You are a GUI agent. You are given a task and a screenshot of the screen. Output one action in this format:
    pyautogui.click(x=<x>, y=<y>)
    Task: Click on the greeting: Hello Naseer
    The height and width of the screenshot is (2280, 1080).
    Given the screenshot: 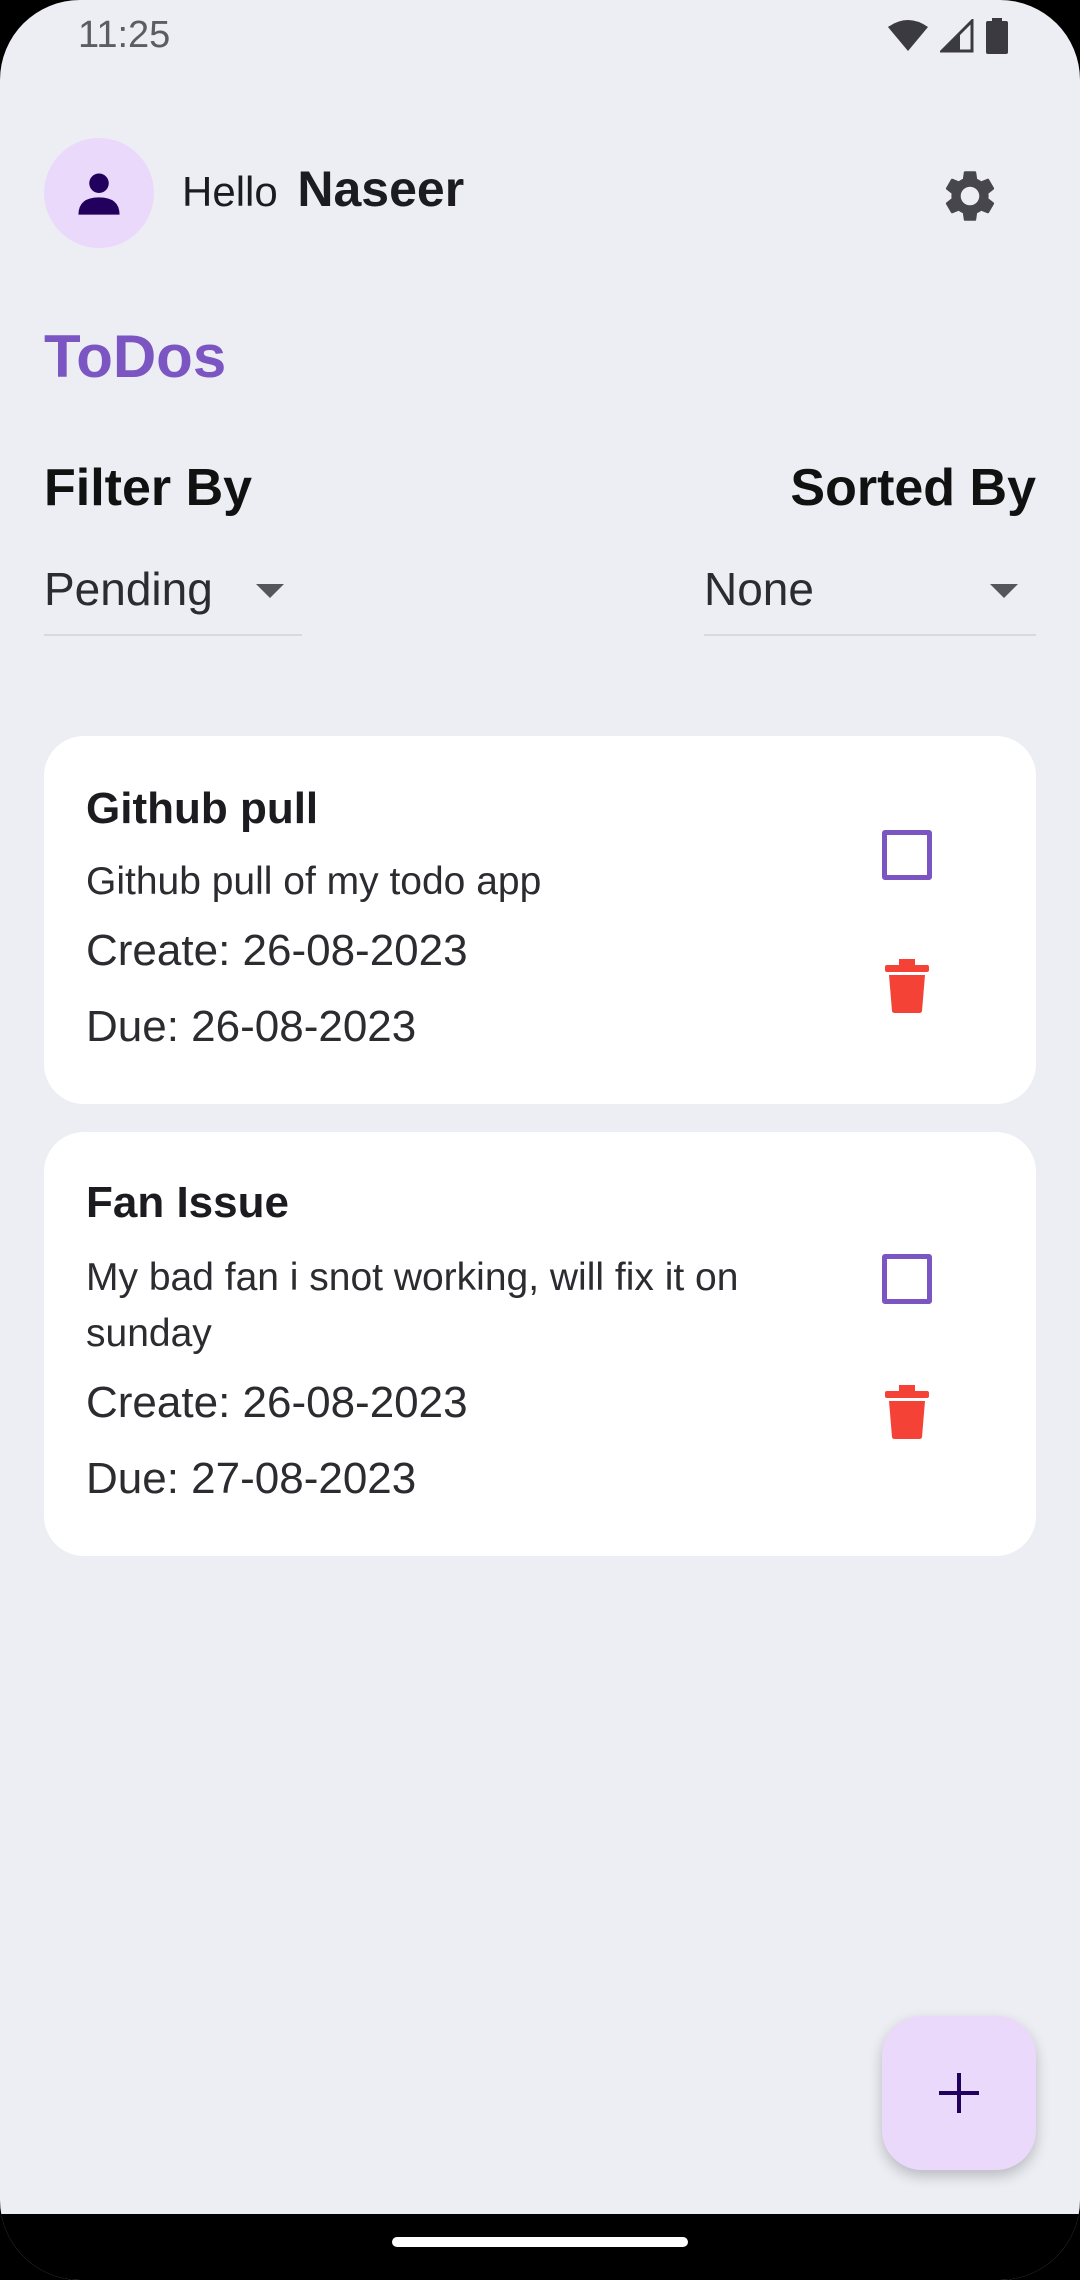 What is the action you would take?
    pyautogui.click(x=323, y=189)
    